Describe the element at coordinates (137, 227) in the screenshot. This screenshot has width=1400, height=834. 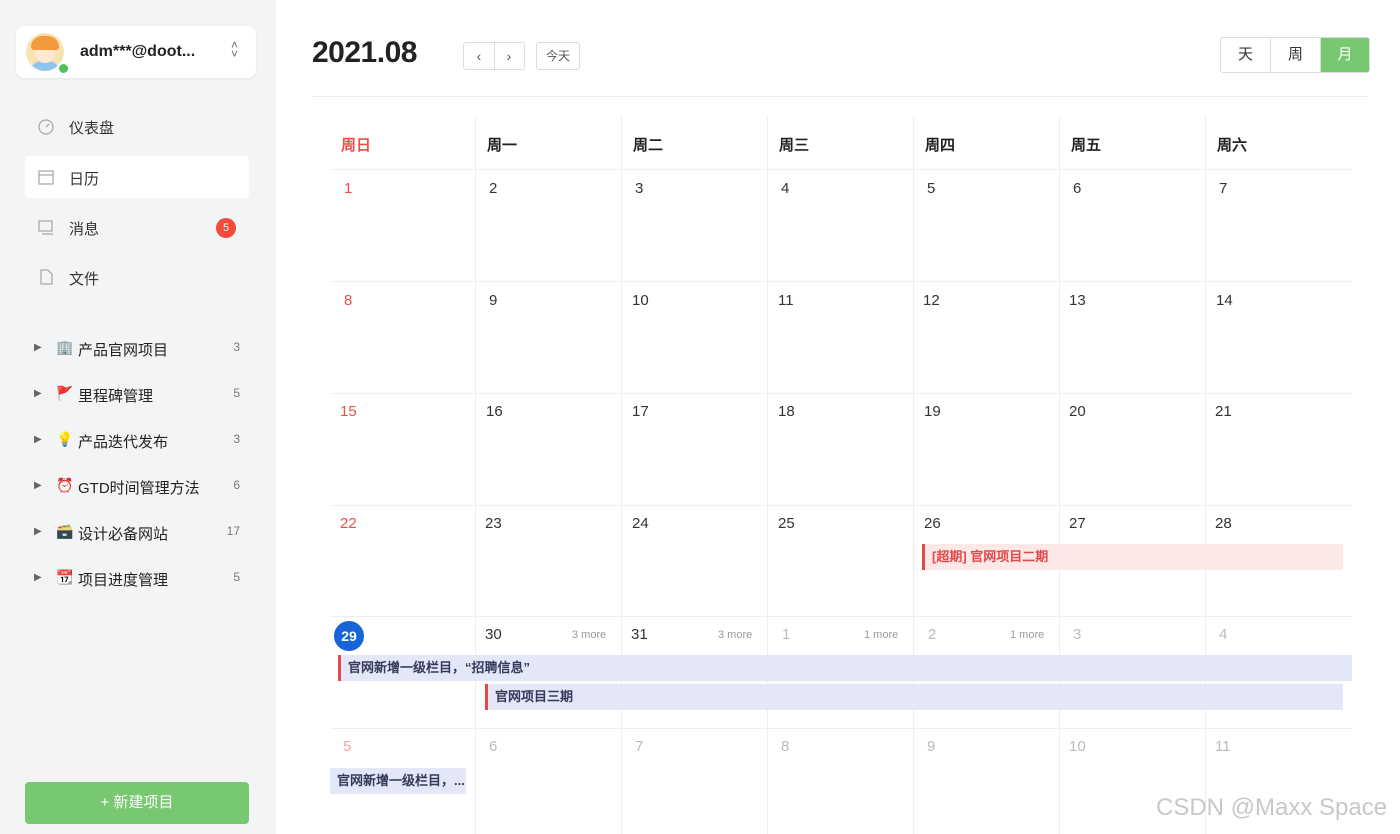
I see `nav-item-messages: 消息 5` at that location.